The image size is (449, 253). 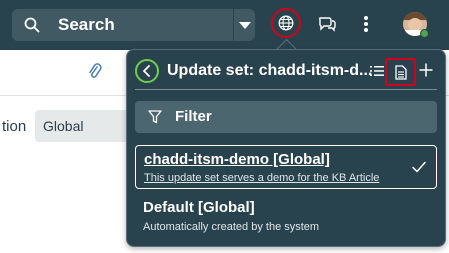 I want to click on application-field-value: Global, so click(x=63, y=126).